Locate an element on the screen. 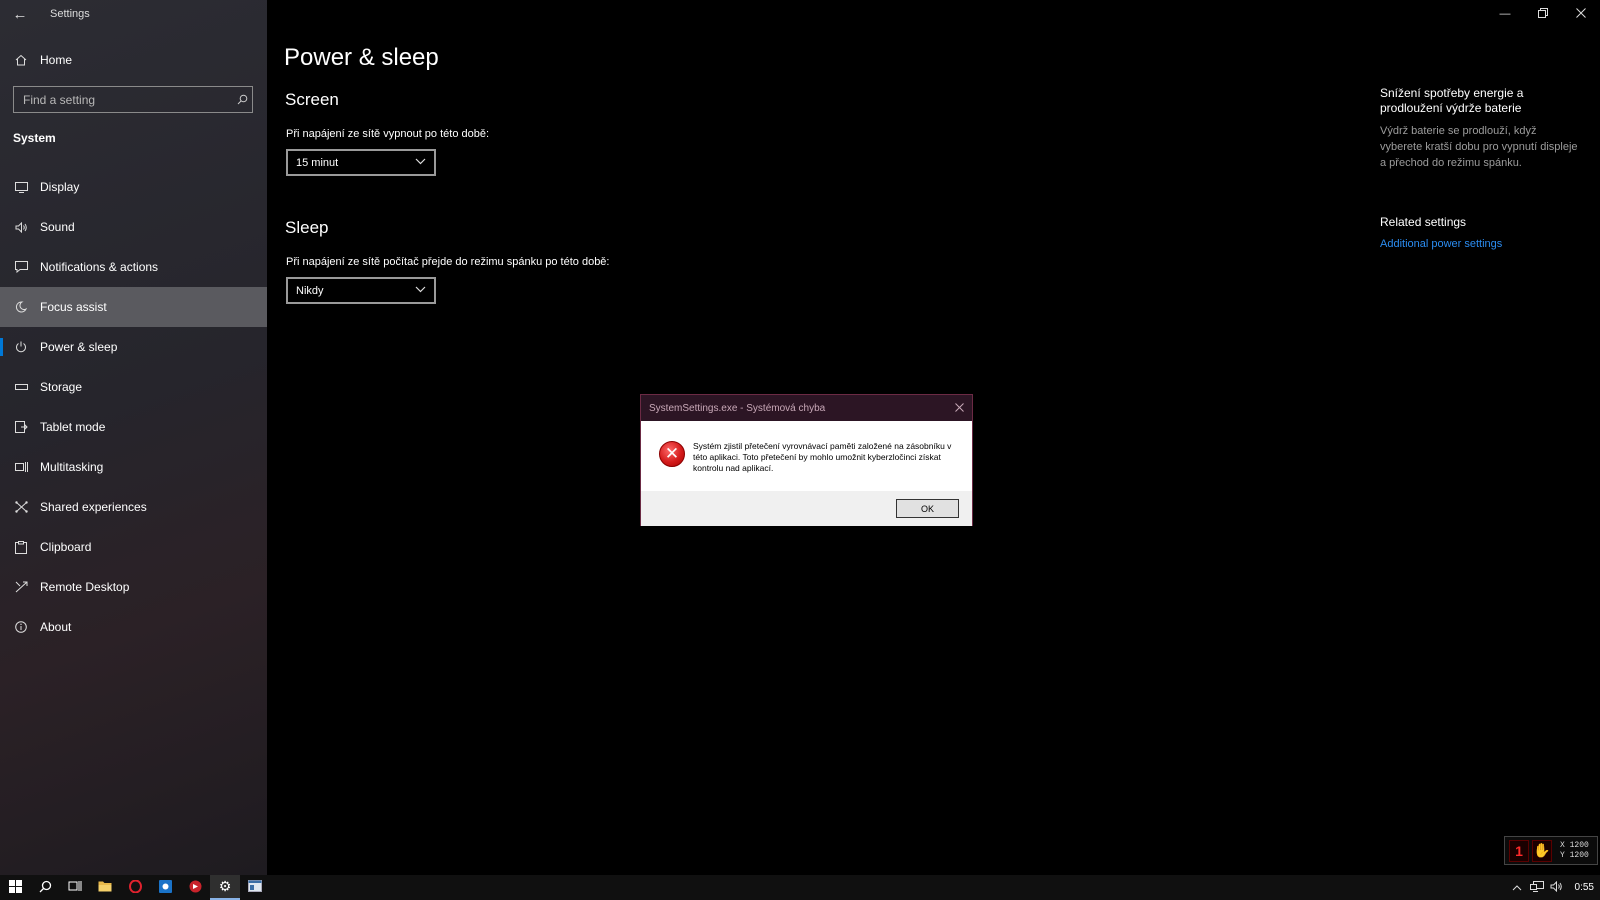 This screenshot has height=900, width=1600. dialog-footer: OK is located at coordinates (806, 508).